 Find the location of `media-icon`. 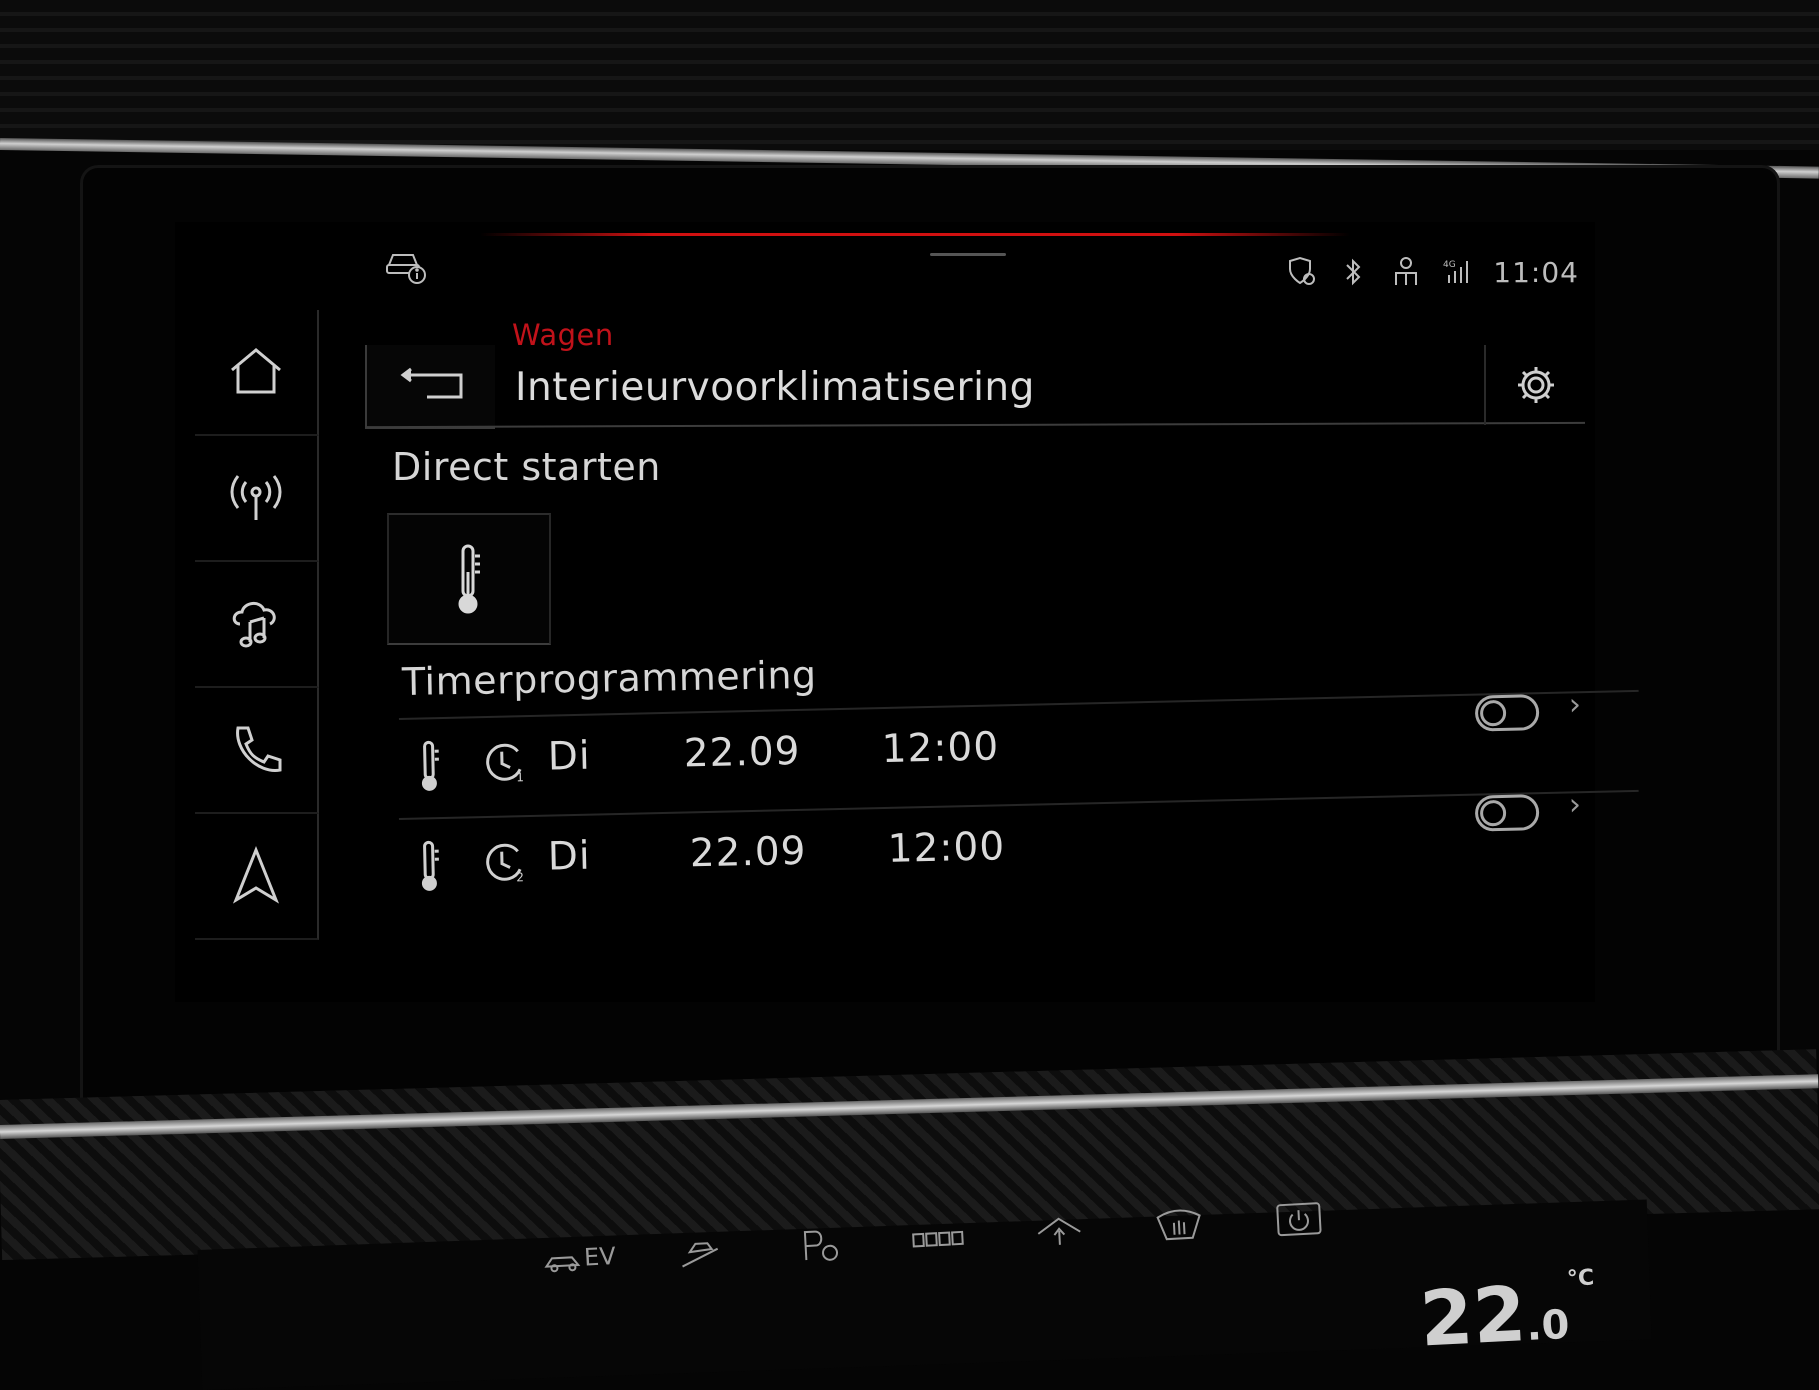

media-icon is located at coordinates (256, 624).